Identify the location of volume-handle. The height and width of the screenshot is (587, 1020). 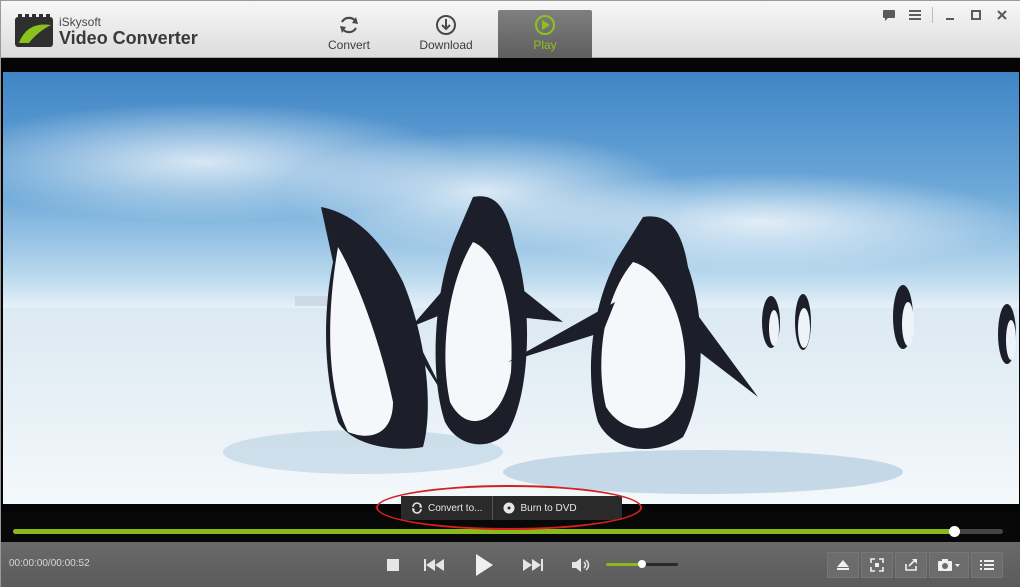
(642, 564).